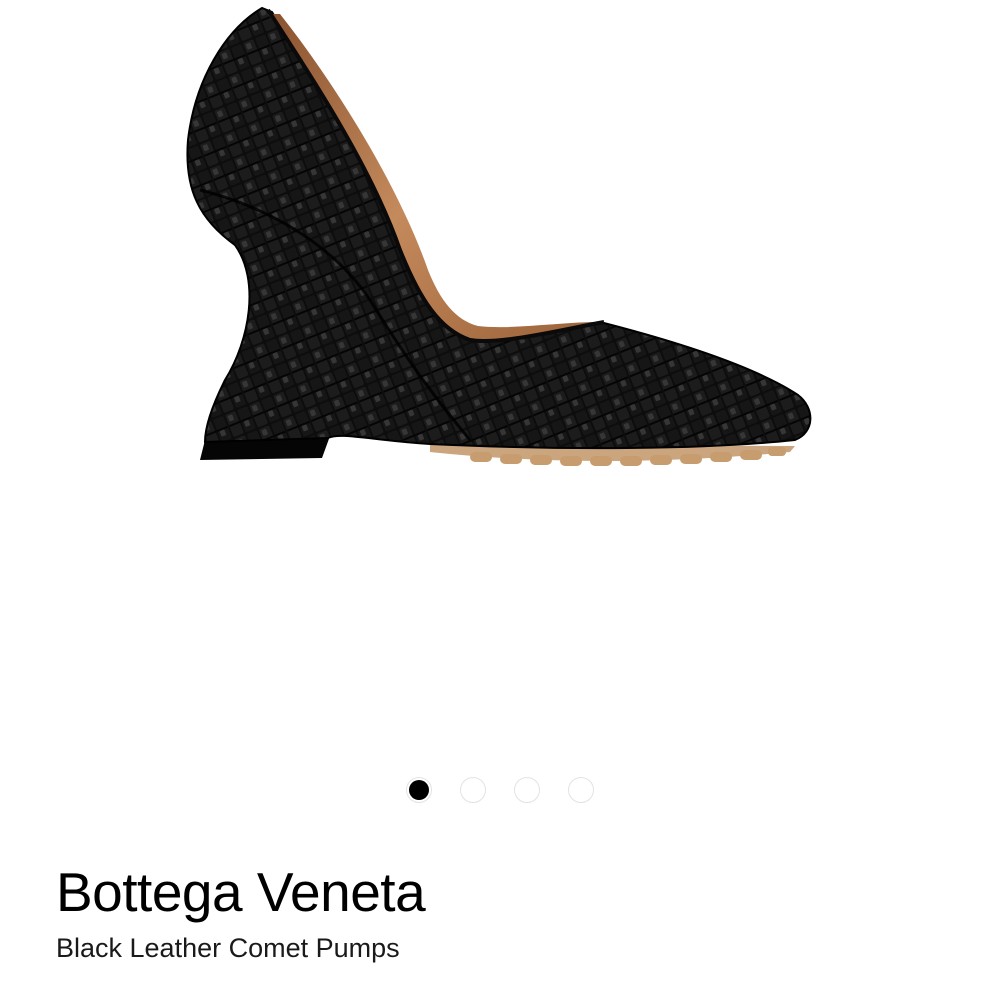 The width and height of the screenshot is (1000, 1000). I want to click on product-title: Black Leather Comet Pumps, so click(228, 948).